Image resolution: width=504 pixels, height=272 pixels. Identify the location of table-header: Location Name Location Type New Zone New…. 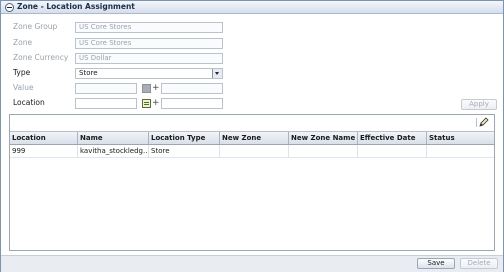
(252, 138).